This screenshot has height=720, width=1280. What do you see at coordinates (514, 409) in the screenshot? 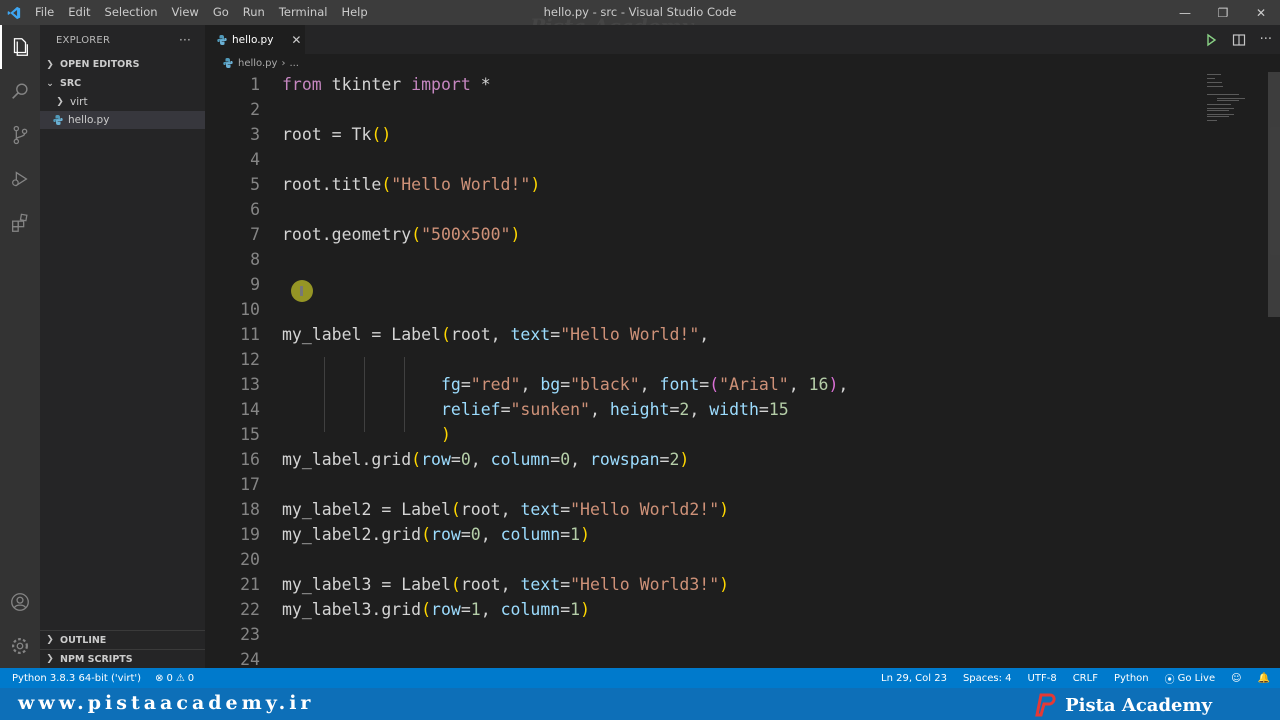
I see `code-line: 14 relief="sunken", height=2, width=15` at bounding box center [514, 409].